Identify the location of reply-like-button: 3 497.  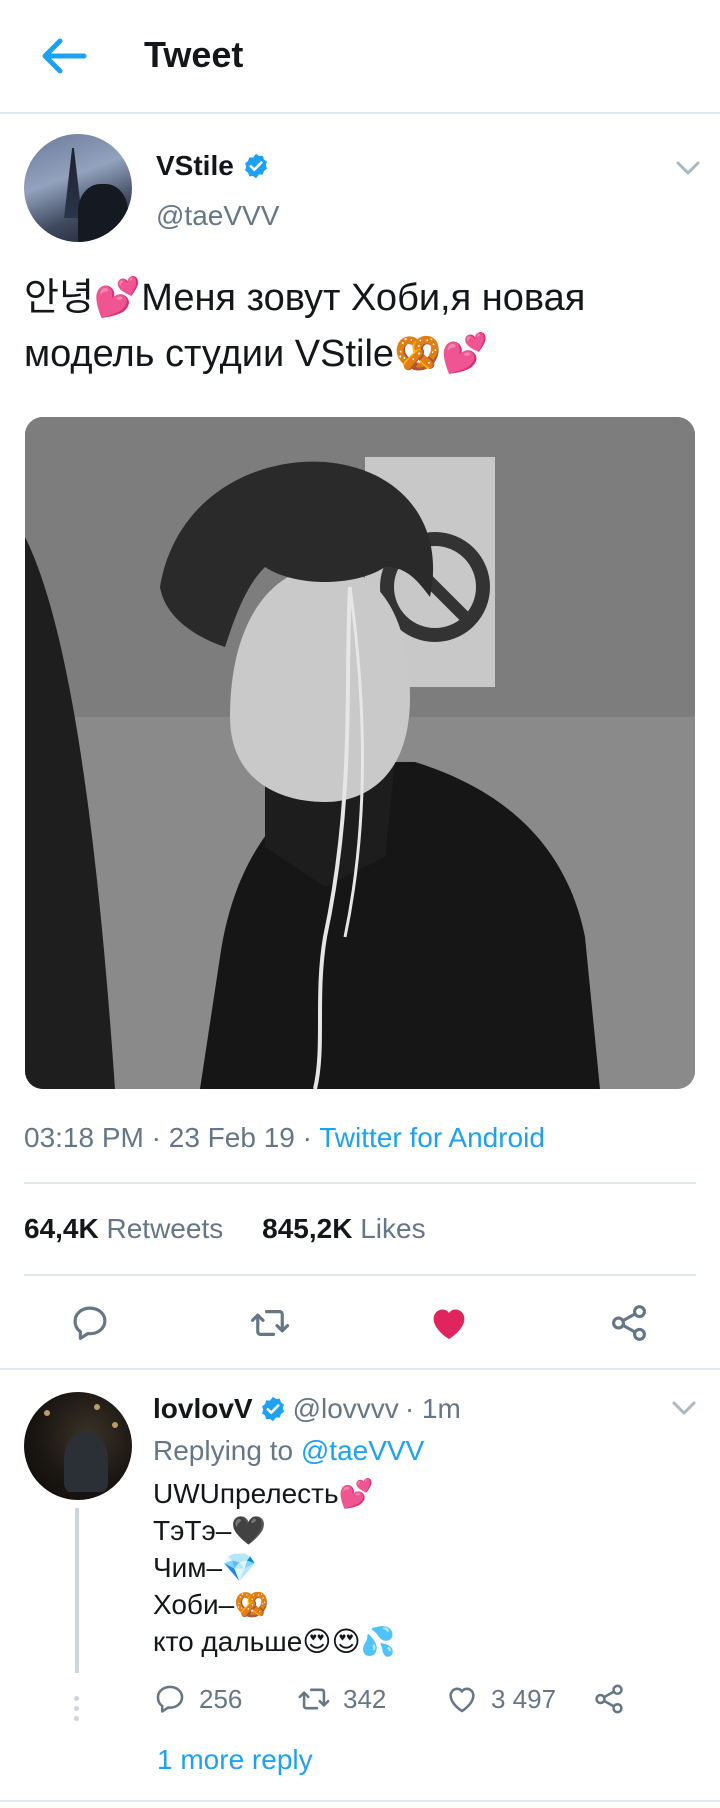
(500, 1699).